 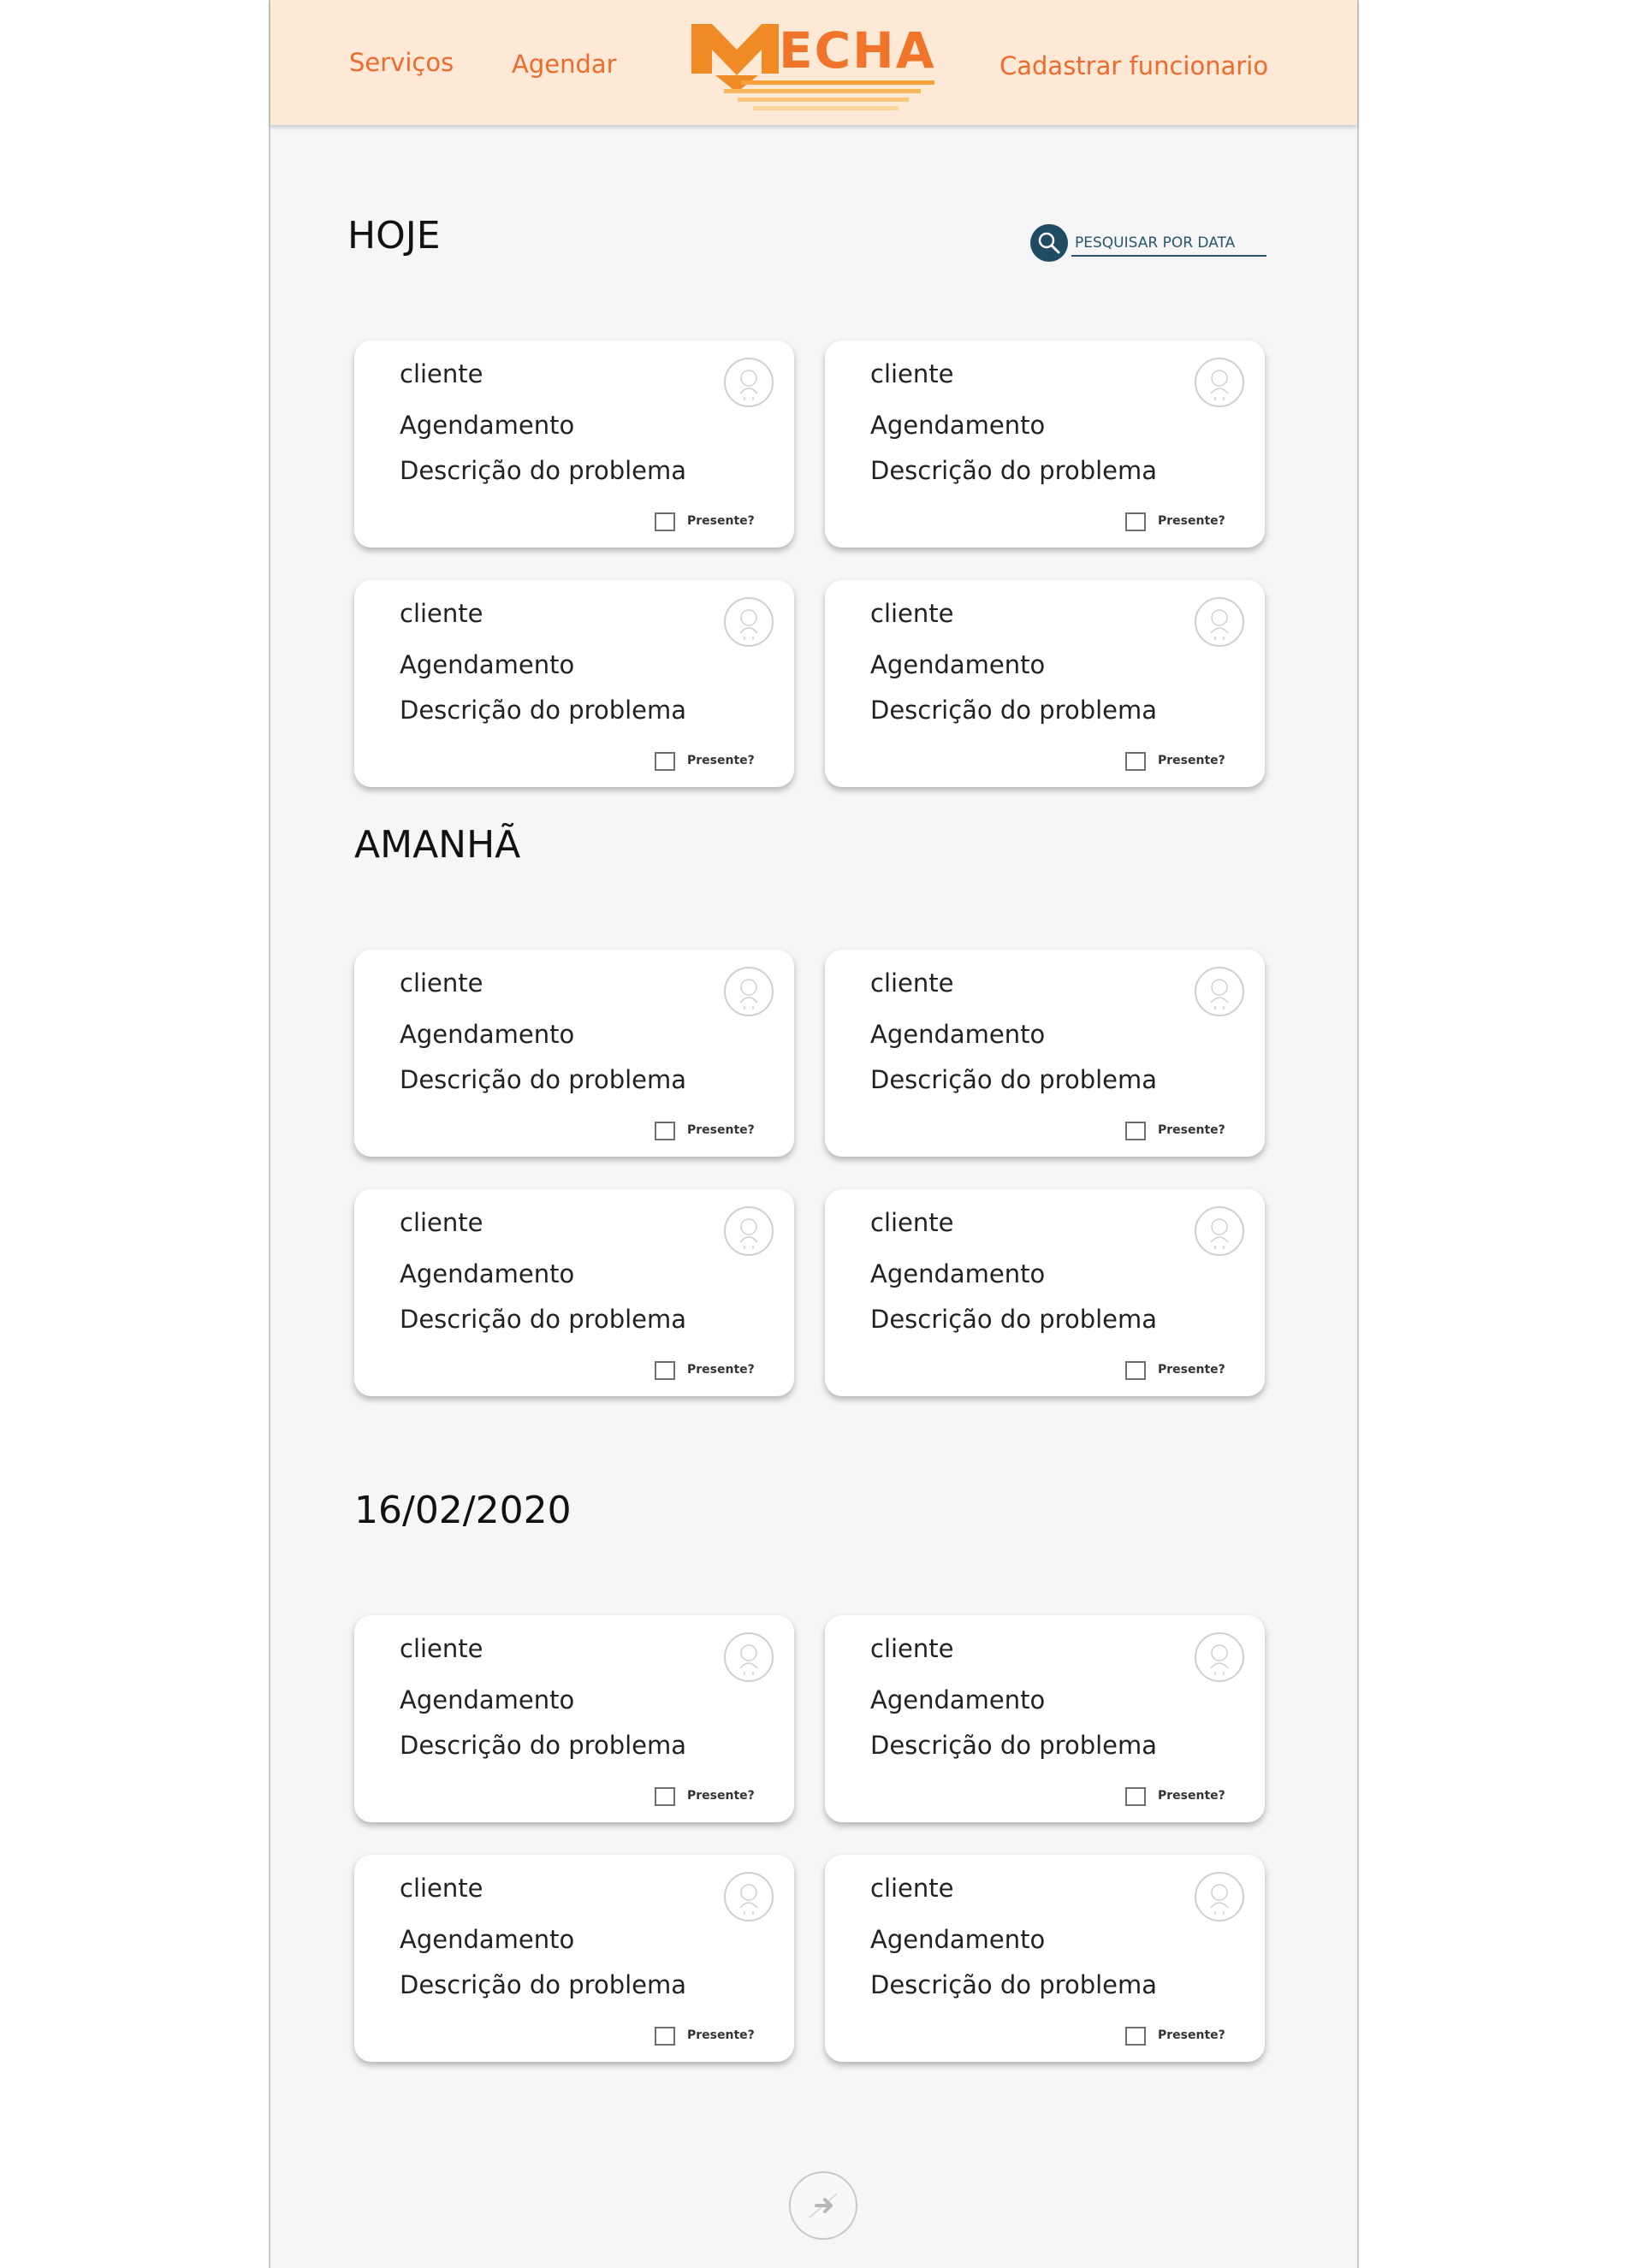 I want to click on section-title-date: 16/02/2020, so click(x=463, y=1510).